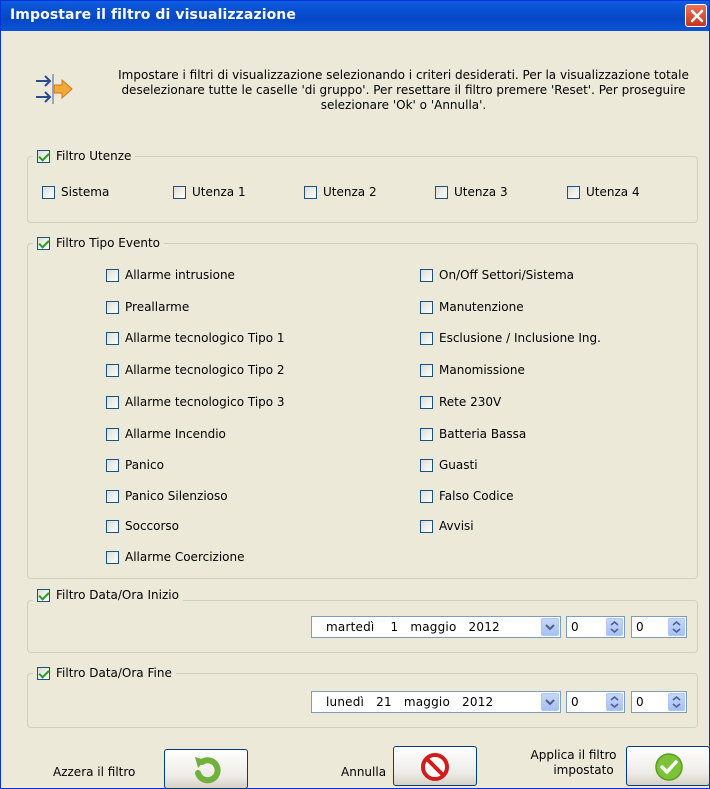  I want to click on inizio-date-picker: martedì 1 maggio 2012, so click(436, 627).